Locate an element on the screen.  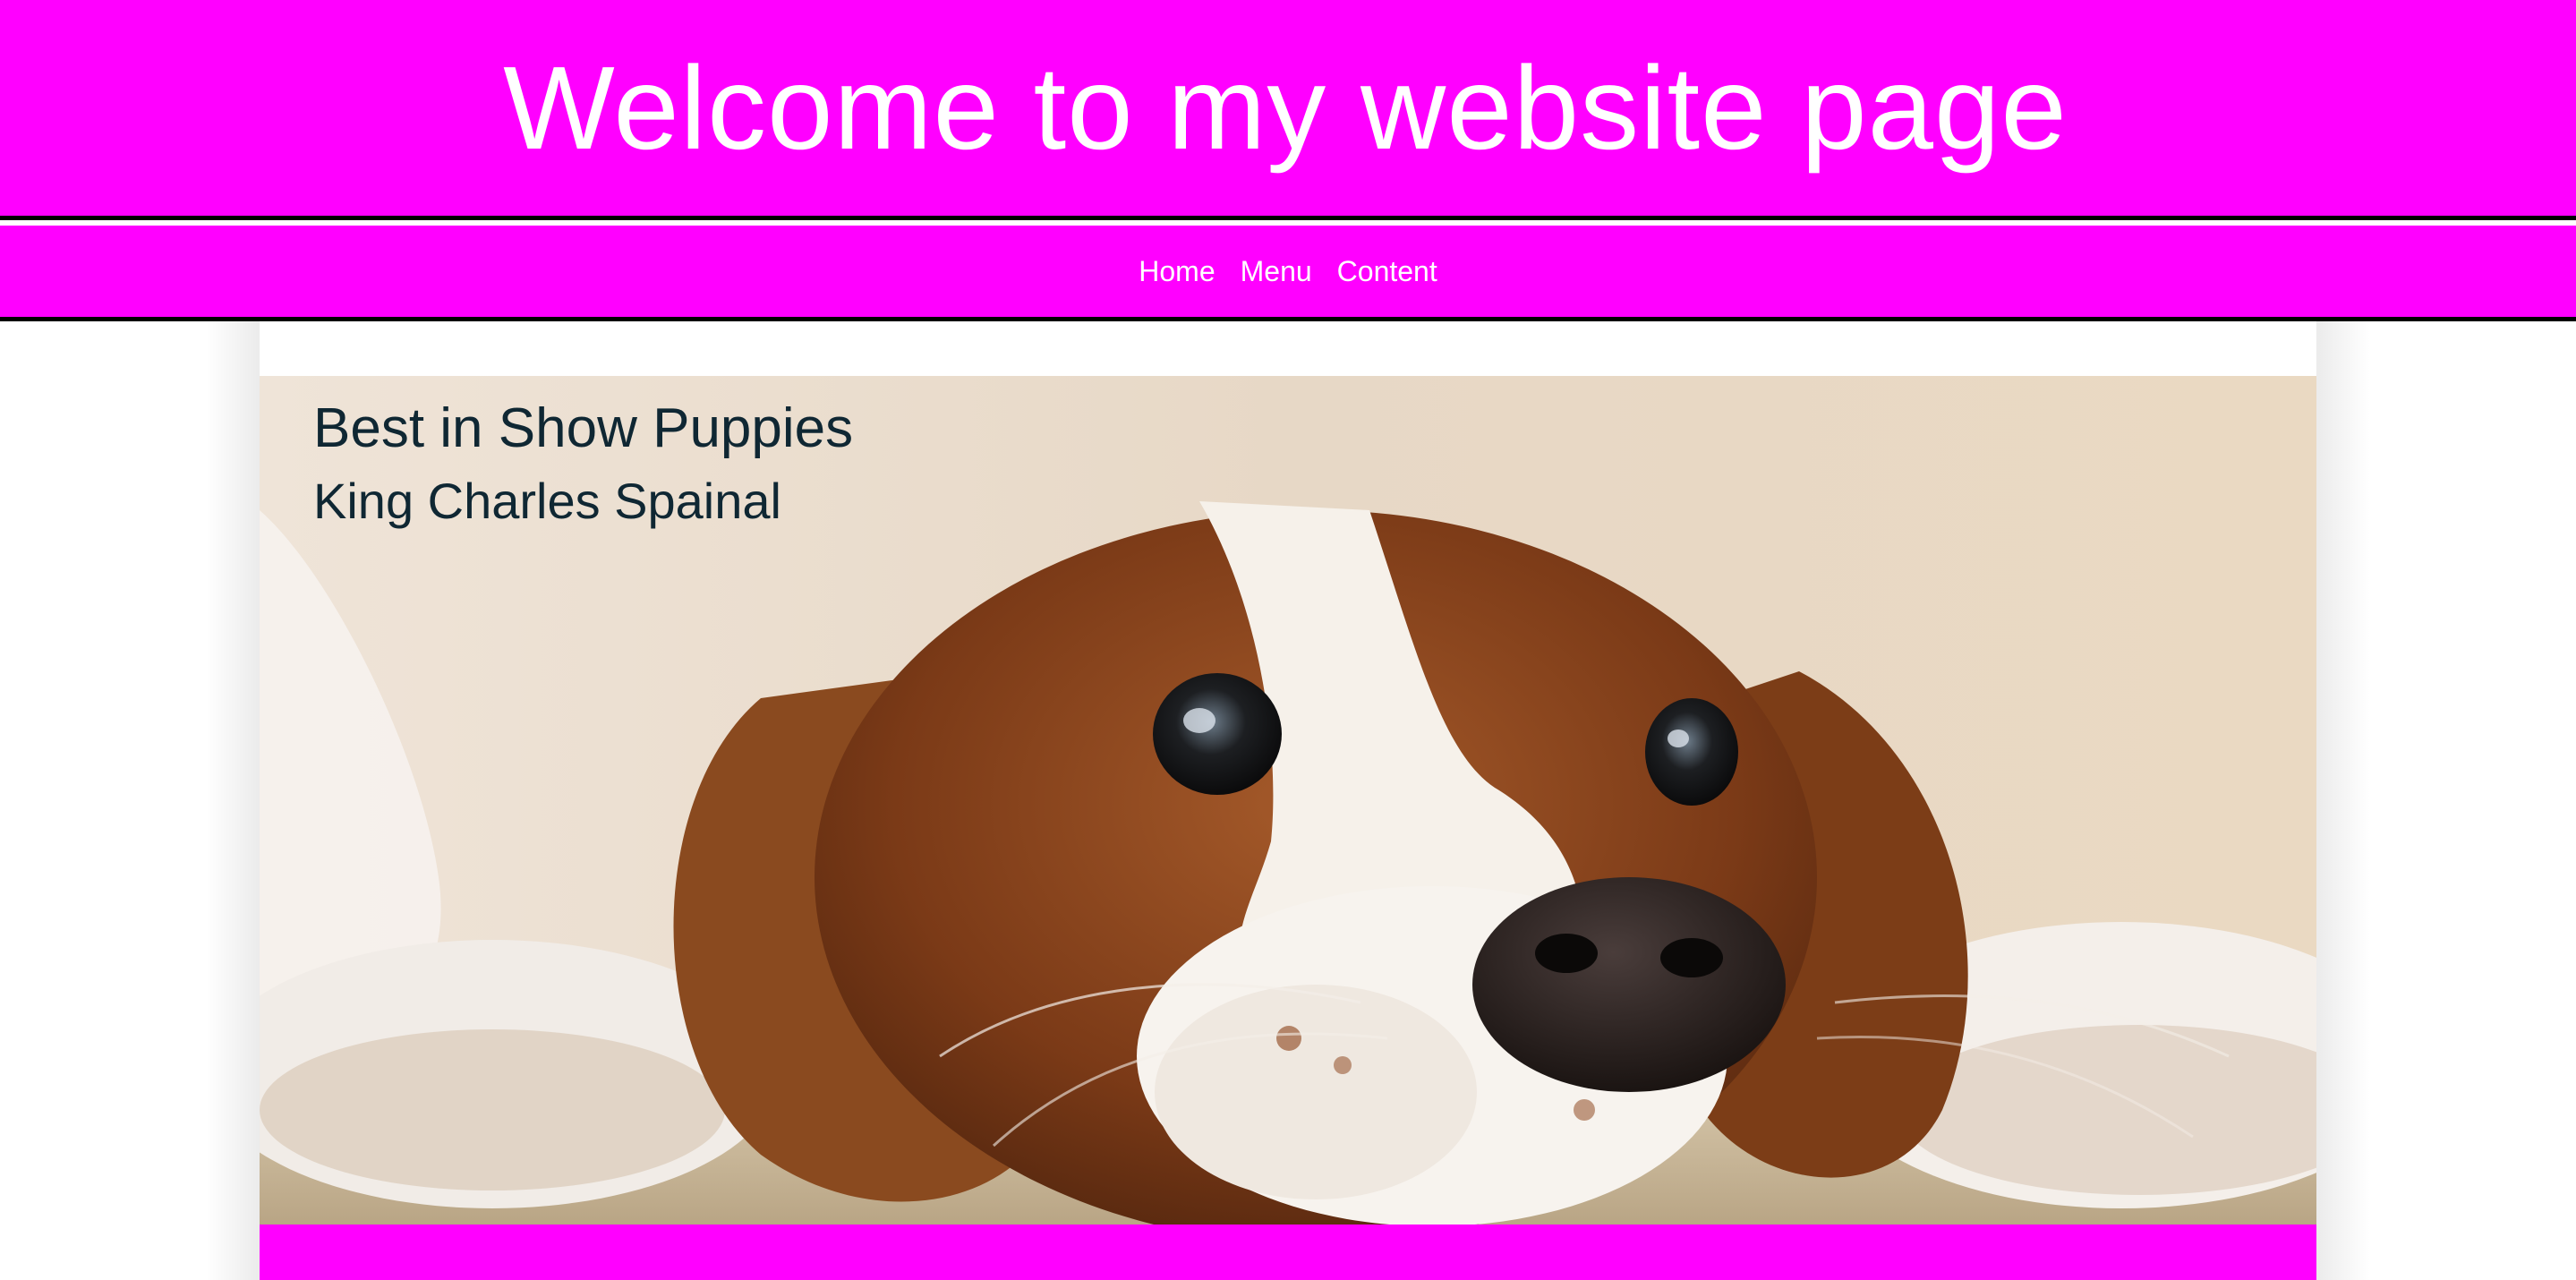
nav-link-menu: Menu is located at coordinates (1276, 271).